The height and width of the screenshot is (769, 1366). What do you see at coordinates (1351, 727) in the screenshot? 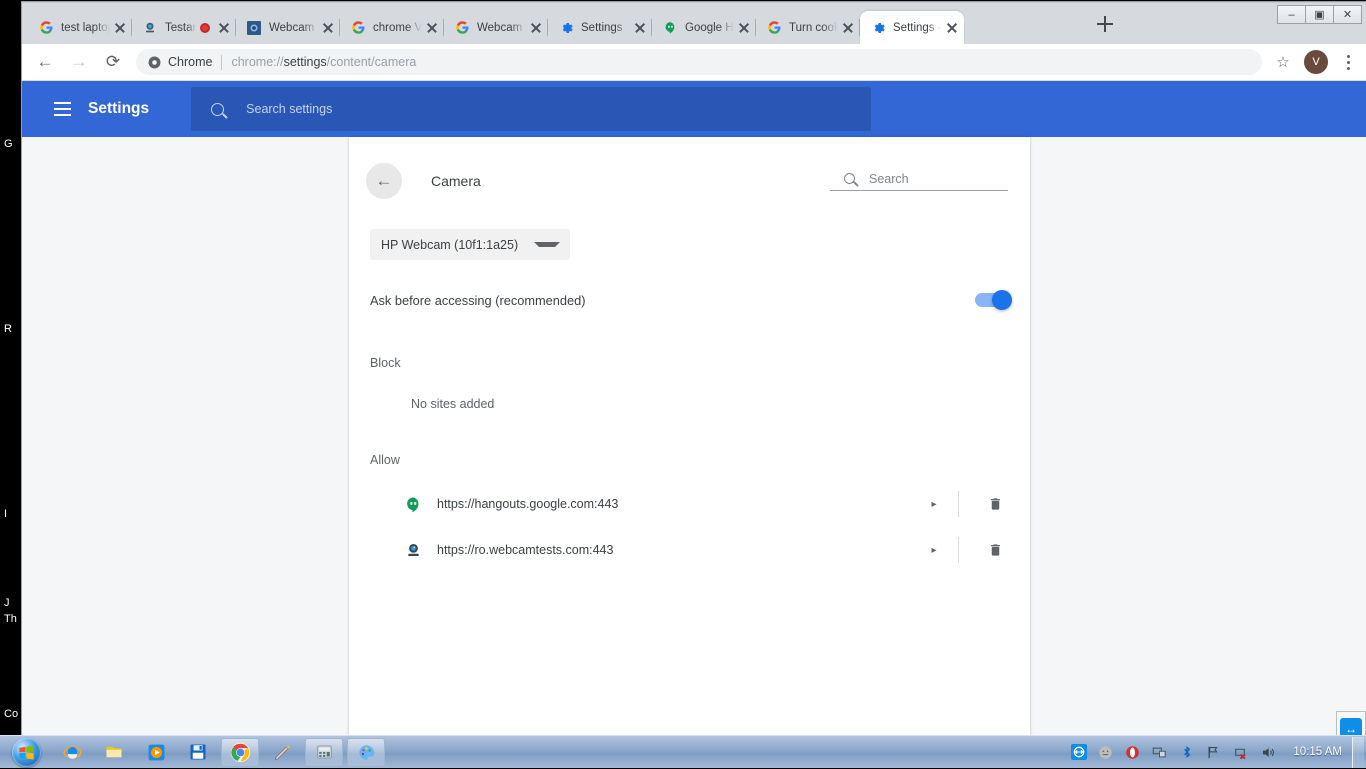
I see `teamviewer-icon: ↔` at bounding box center [1351, 727].